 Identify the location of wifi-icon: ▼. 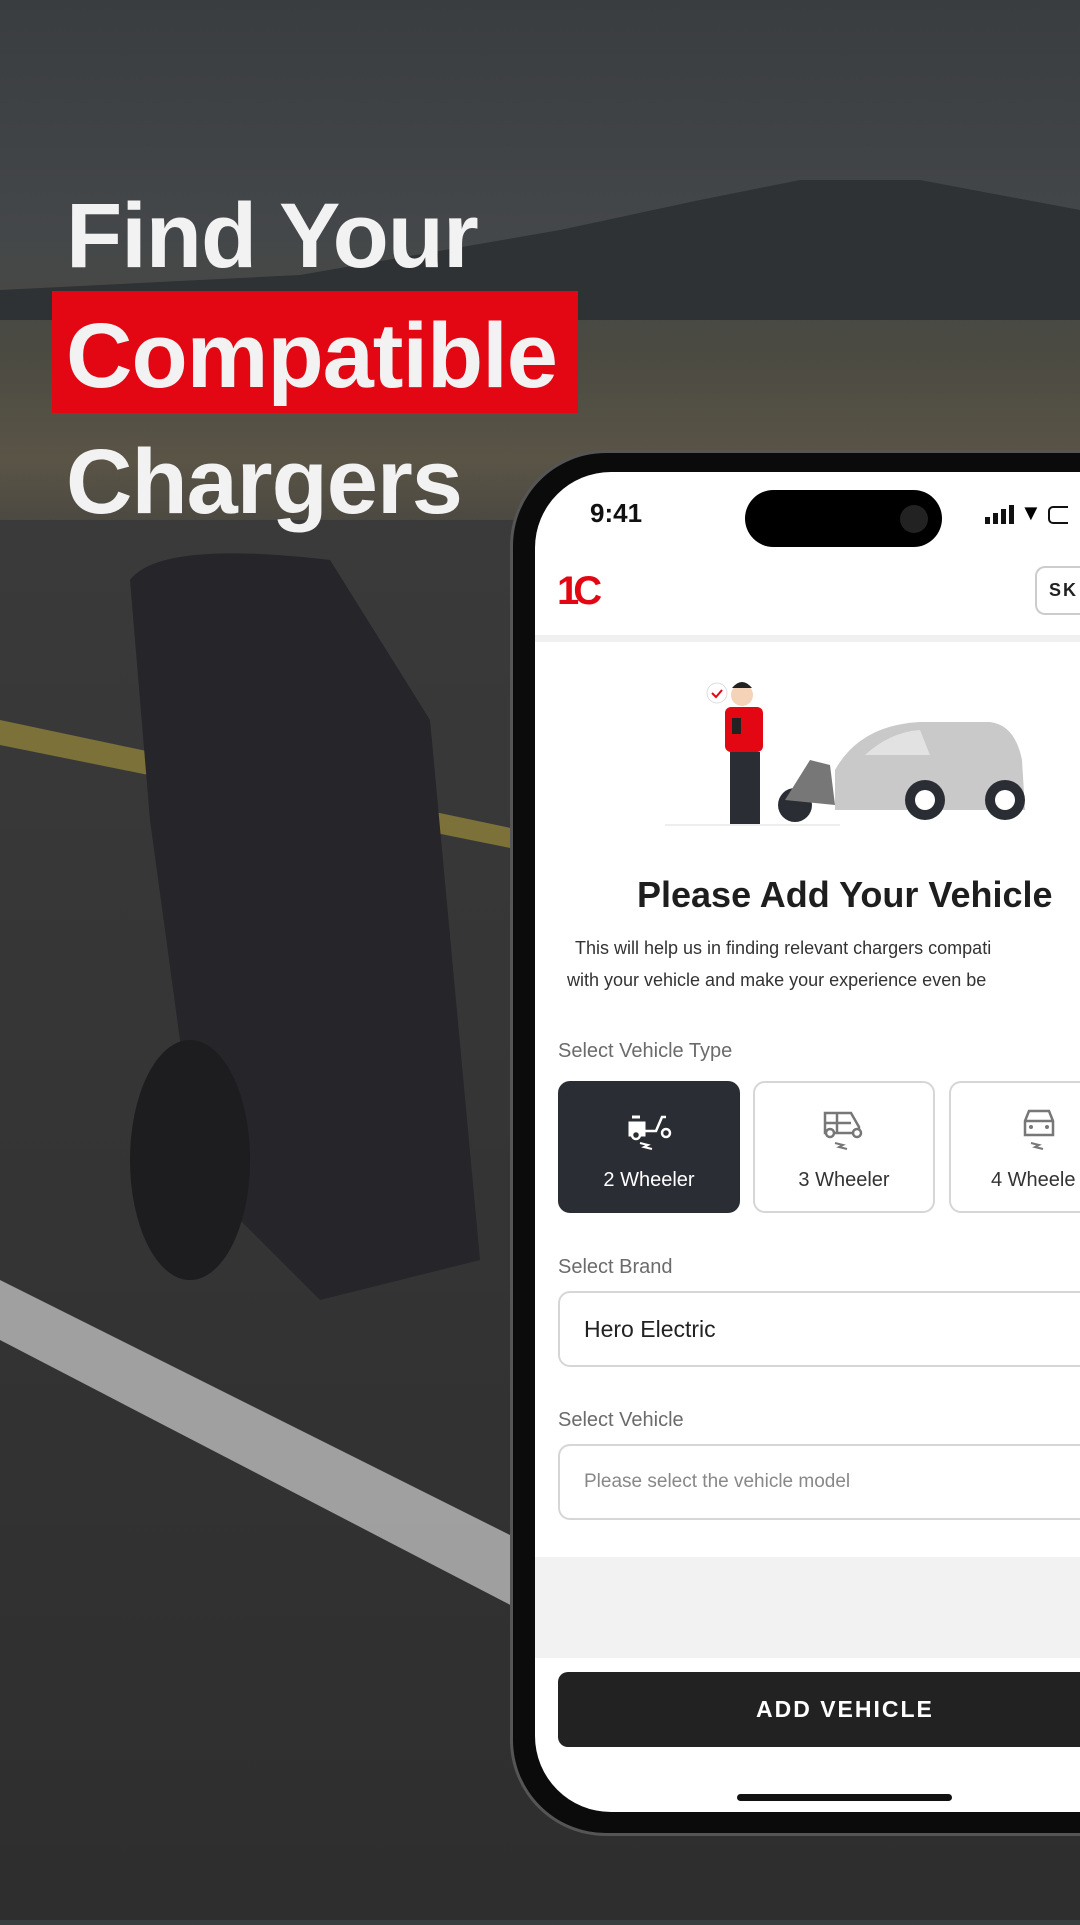
(1031, 512).